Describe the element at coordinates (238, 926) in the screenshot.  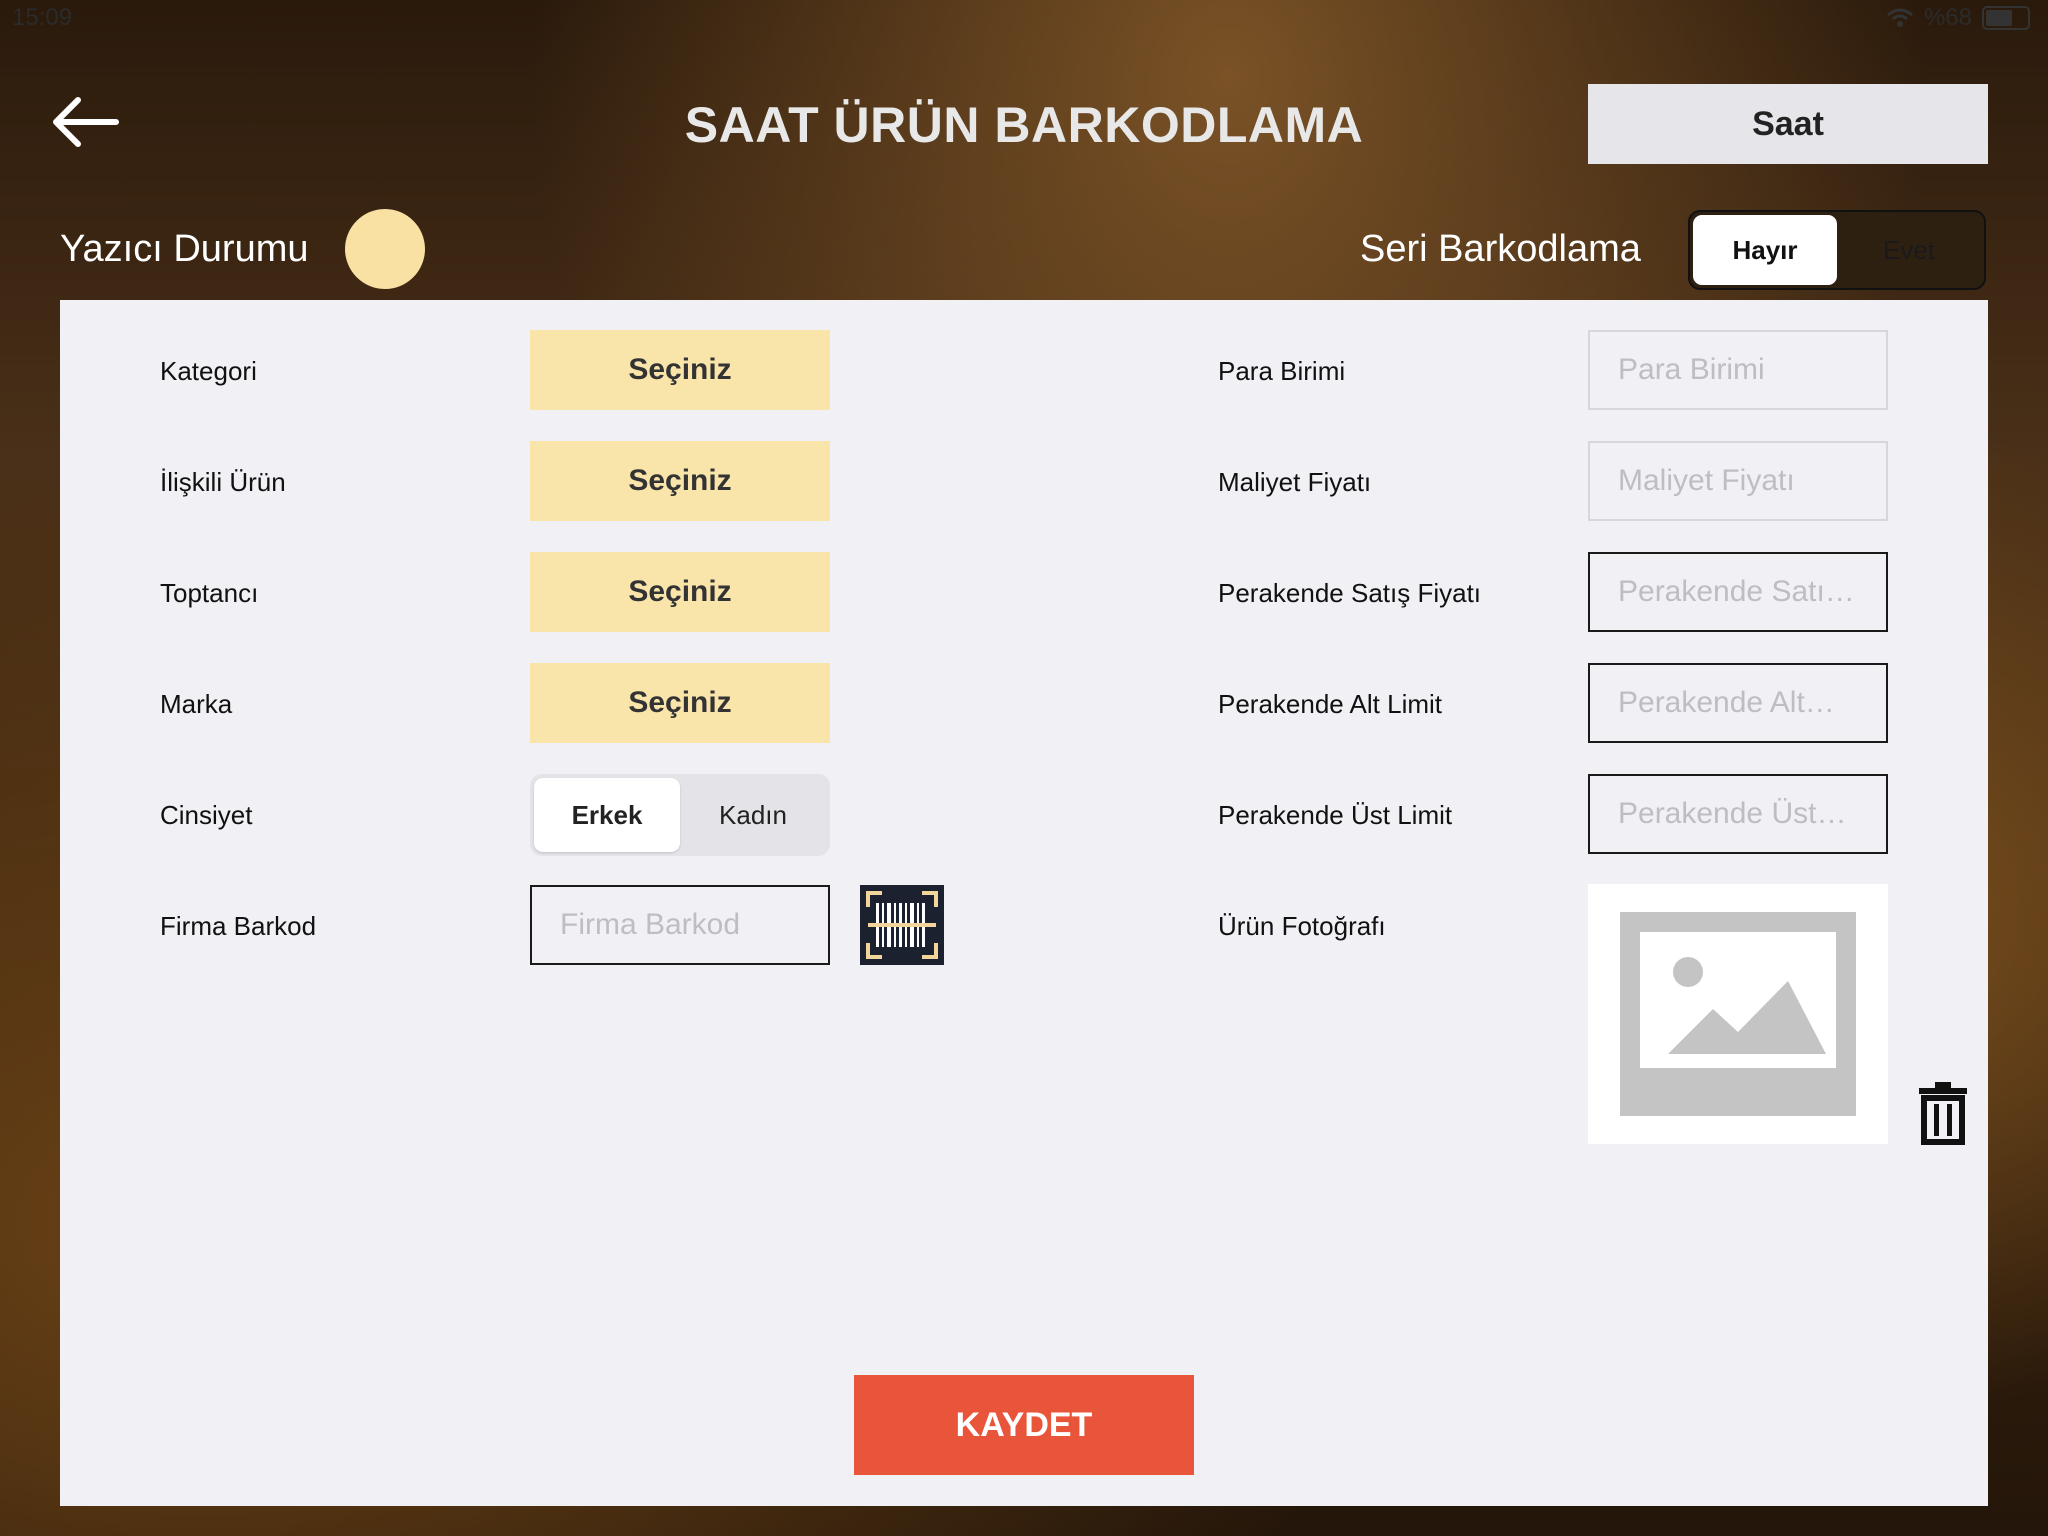
I see `company-barcode-label: Firma Barkod` at that location.